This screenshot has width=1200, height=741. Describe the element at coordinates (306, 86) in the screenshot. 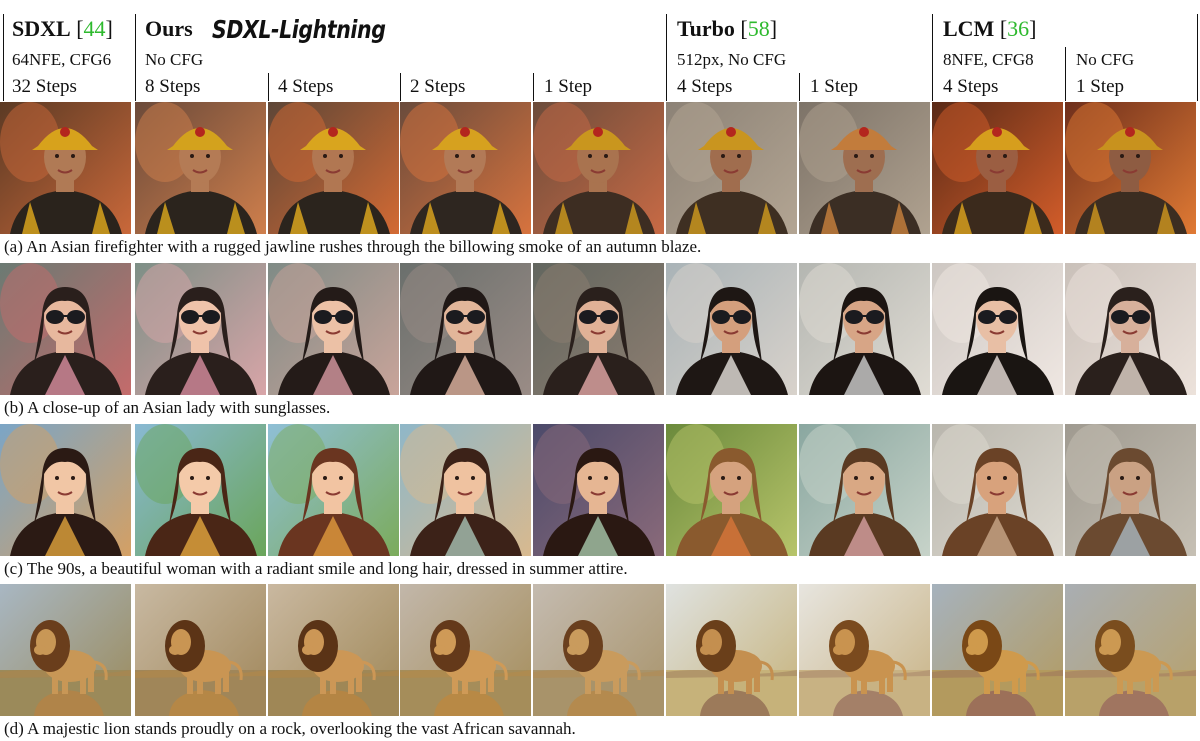

I see `ours-steps-4: 4 Steps` at that location.